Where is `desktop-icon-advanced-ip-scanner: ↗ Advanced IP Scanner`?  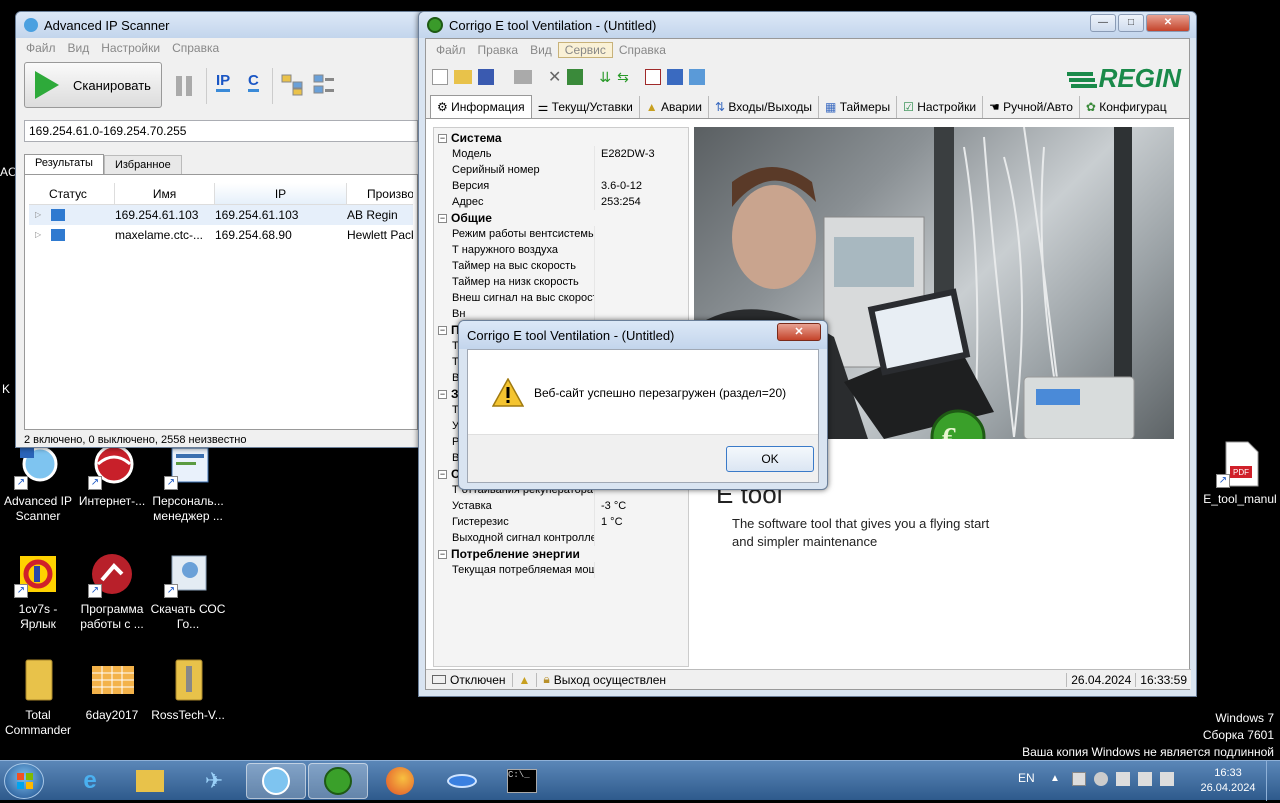
desktop-icon-advanced-ip-scanner: ↗ Advanced IP Scanner is located at coordinates (38, 483).